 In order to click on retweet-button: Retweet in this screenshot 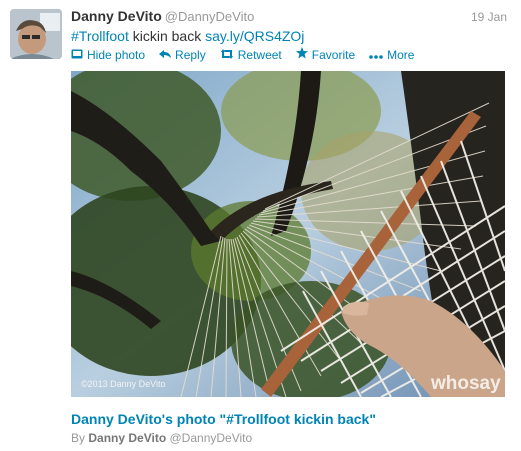, I will do `click(251, 54)`.